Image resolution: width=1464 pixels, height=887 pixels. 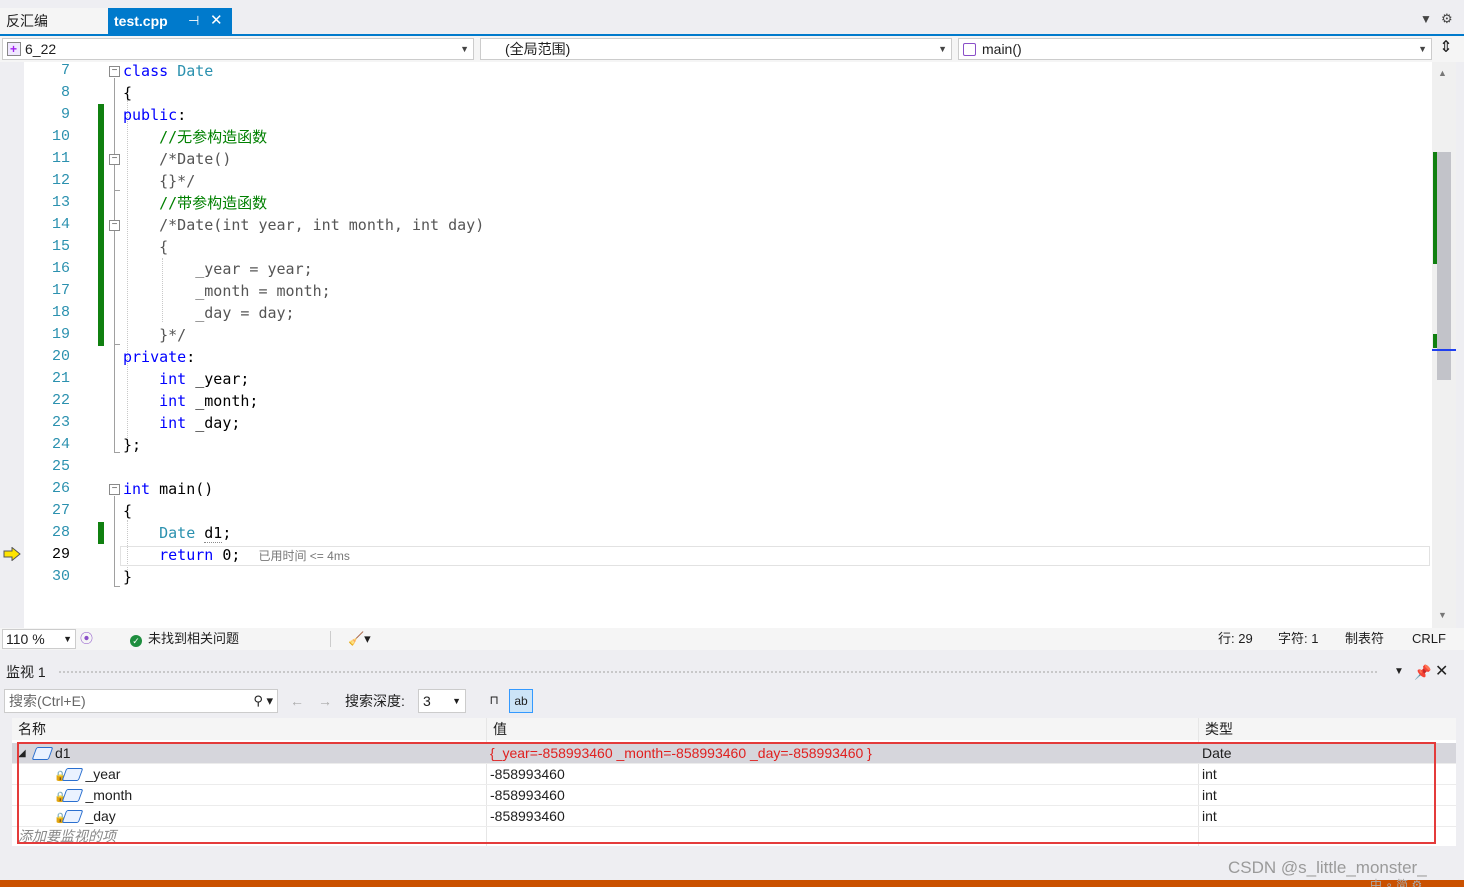 What do you see at coordinates (236, 555) in the screenshot?
I see `code-line: return 0; 已用时间 <= 4ms` at bounding box center [236, 555].